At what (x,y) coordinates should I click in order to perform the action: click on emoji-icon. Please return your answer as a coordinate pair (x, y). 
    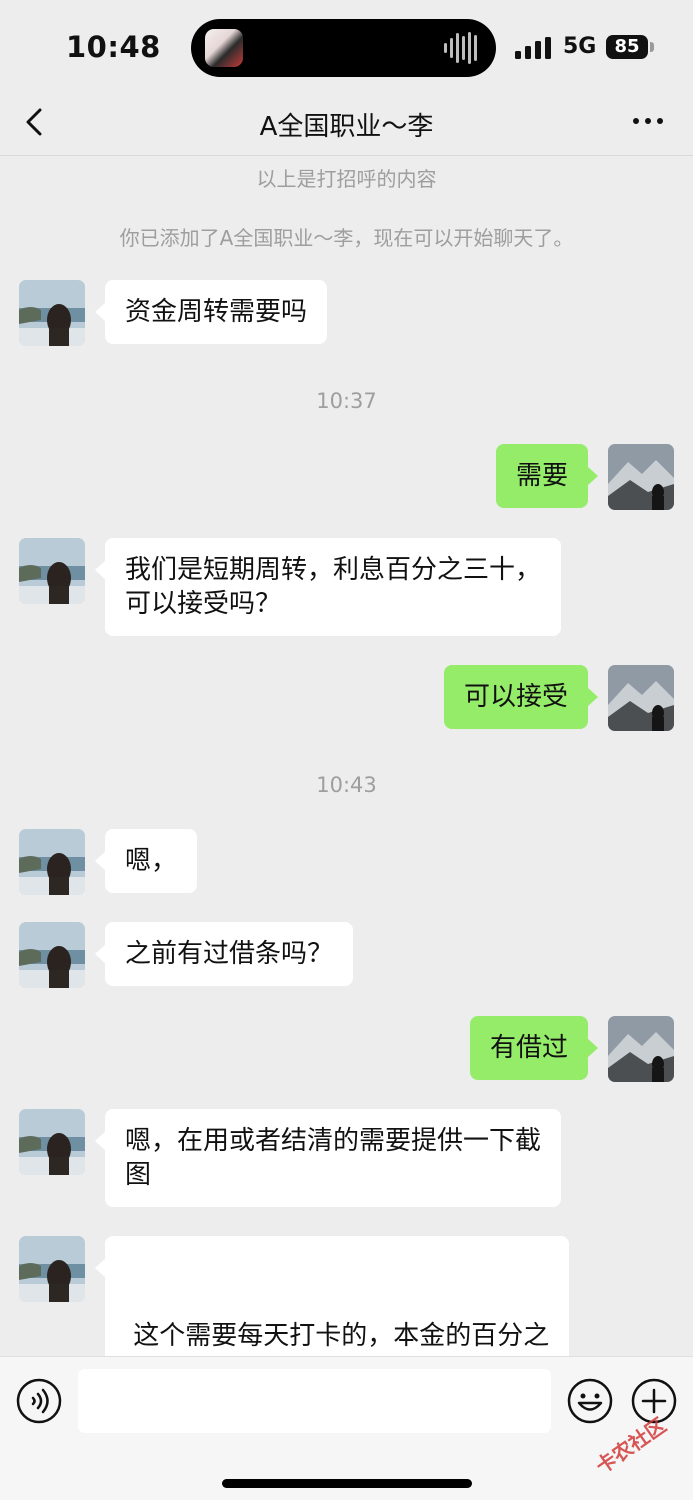
    Looking at the image, I should click on (590, 1401).